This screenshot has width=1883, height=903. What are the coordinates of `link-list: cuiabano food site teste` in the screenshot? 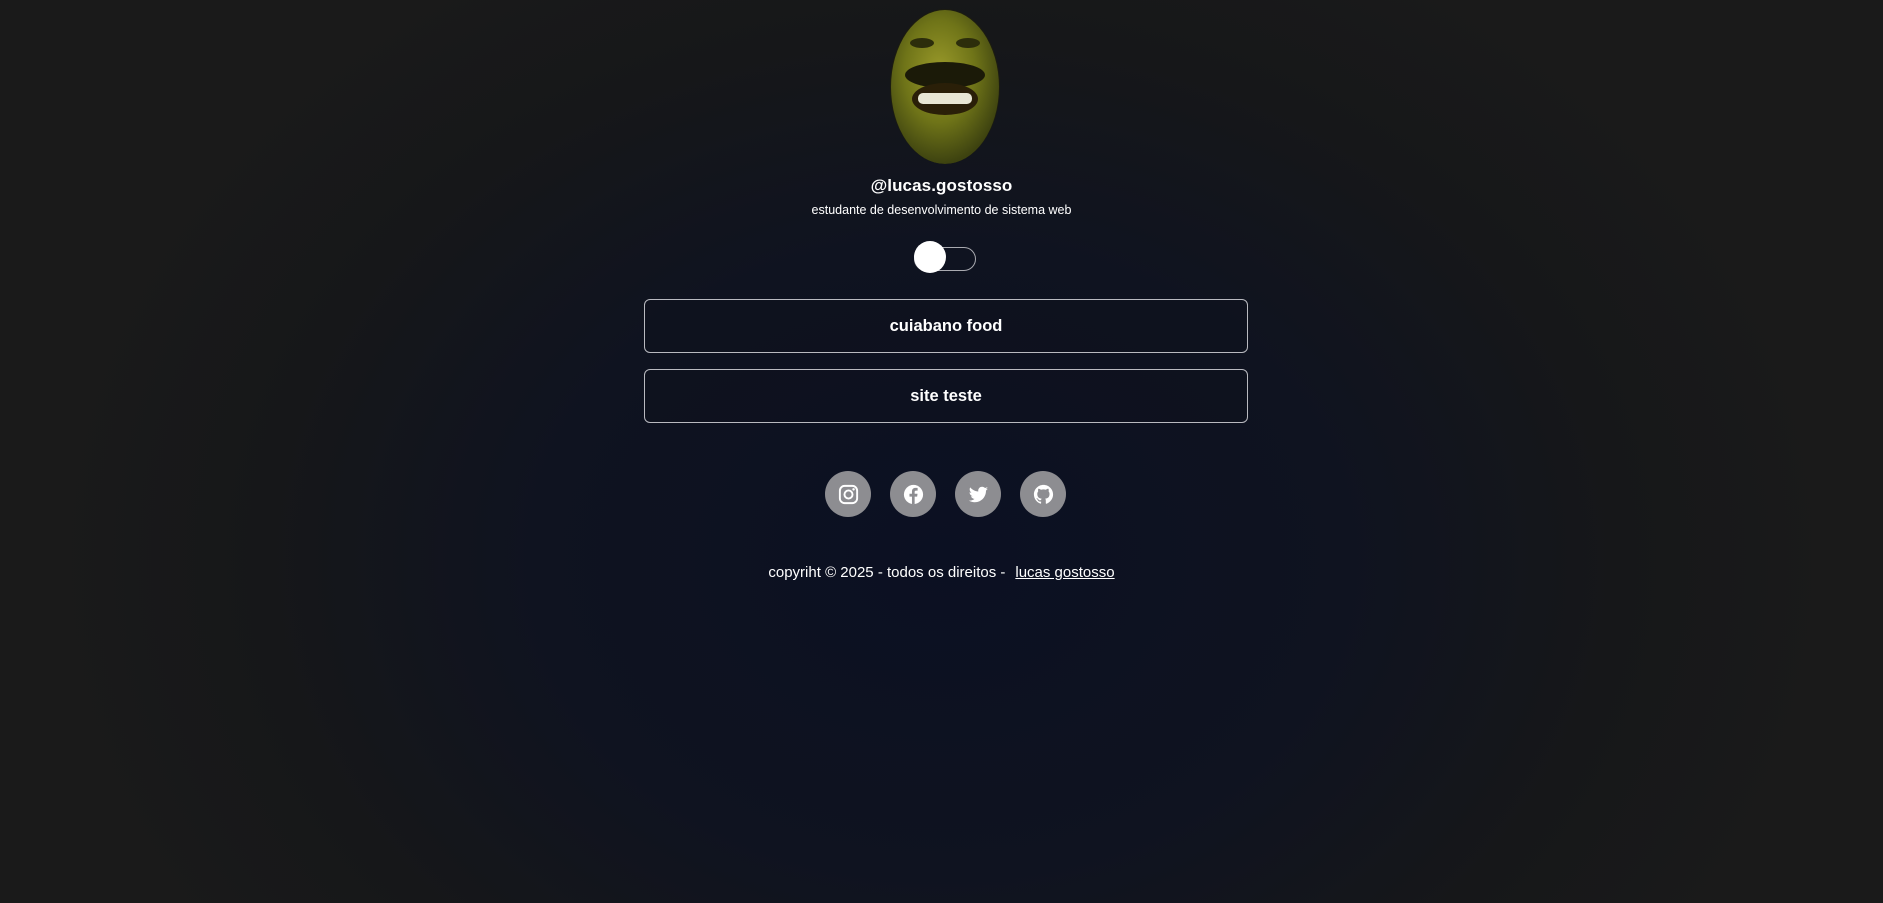 It's located at (946, 369).